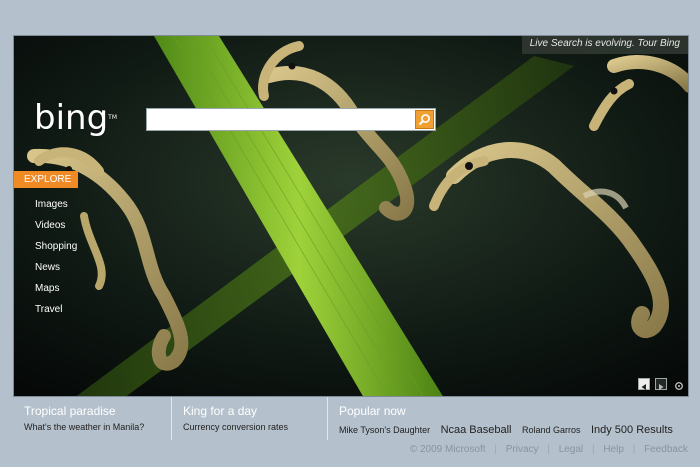 This screenshot has width=700, height=467. I want to click on nav-item-shopping: Shopping, so click(56, 246).